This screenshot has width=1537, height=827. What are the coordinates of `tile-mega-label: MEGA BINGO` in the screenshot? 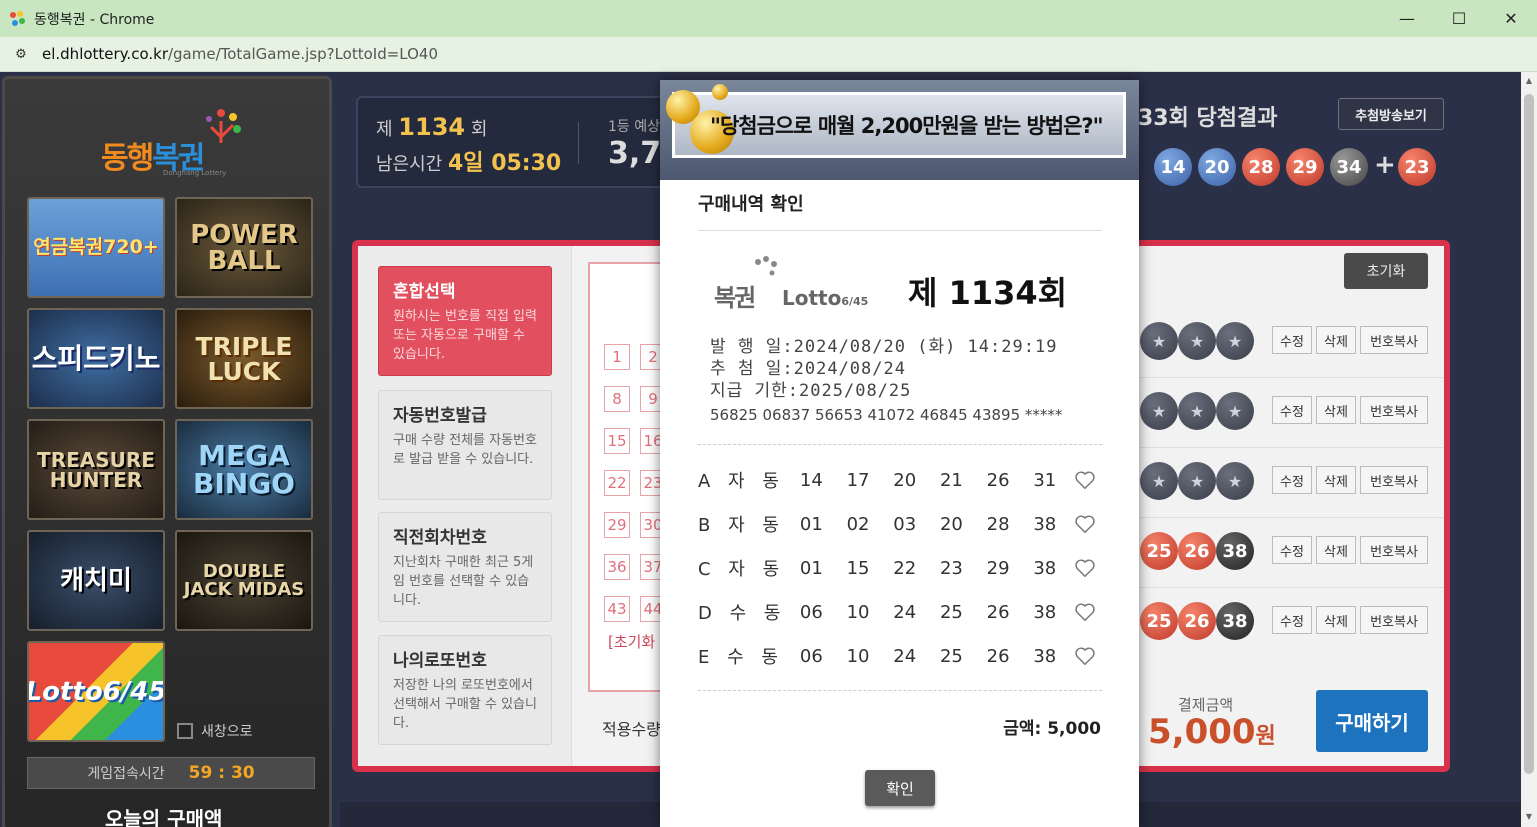 It's located at (244, 469).